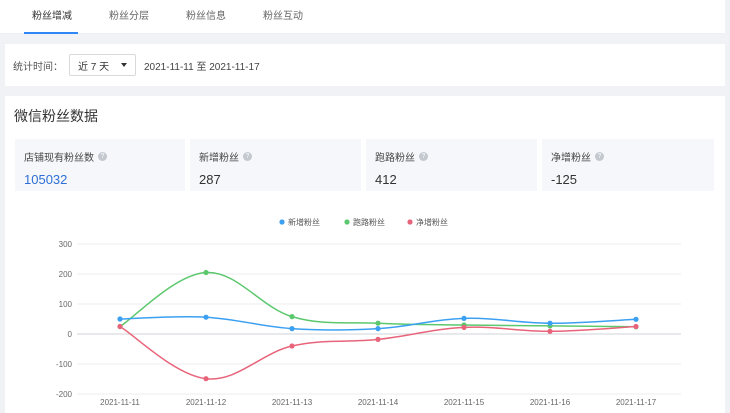  I want to click on x-tick-label: 2021-11-13, so click(292, 402).